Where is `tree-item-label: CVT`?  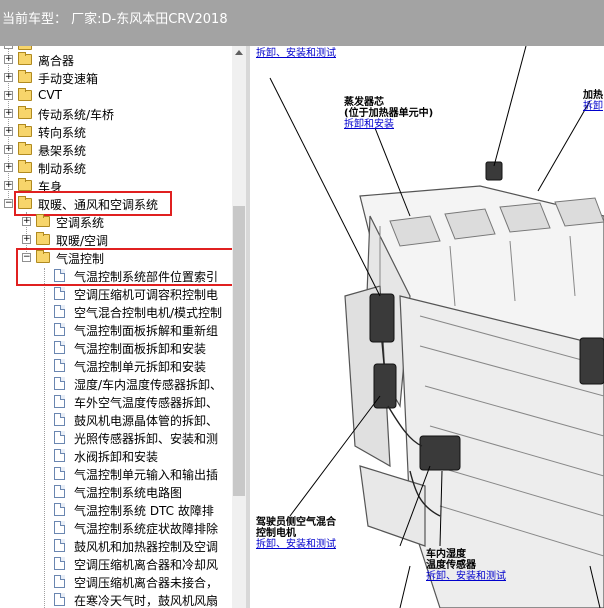 tree-item-label: CVT is located at coordinates (50, 95).